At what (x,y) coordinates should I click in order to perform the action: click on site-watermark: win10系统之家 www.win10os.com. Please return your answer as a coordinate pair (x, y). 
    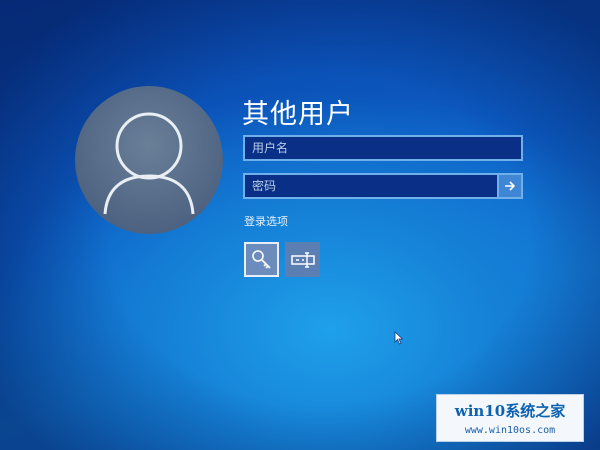
    Looking at the image, I should click on (510, 418).